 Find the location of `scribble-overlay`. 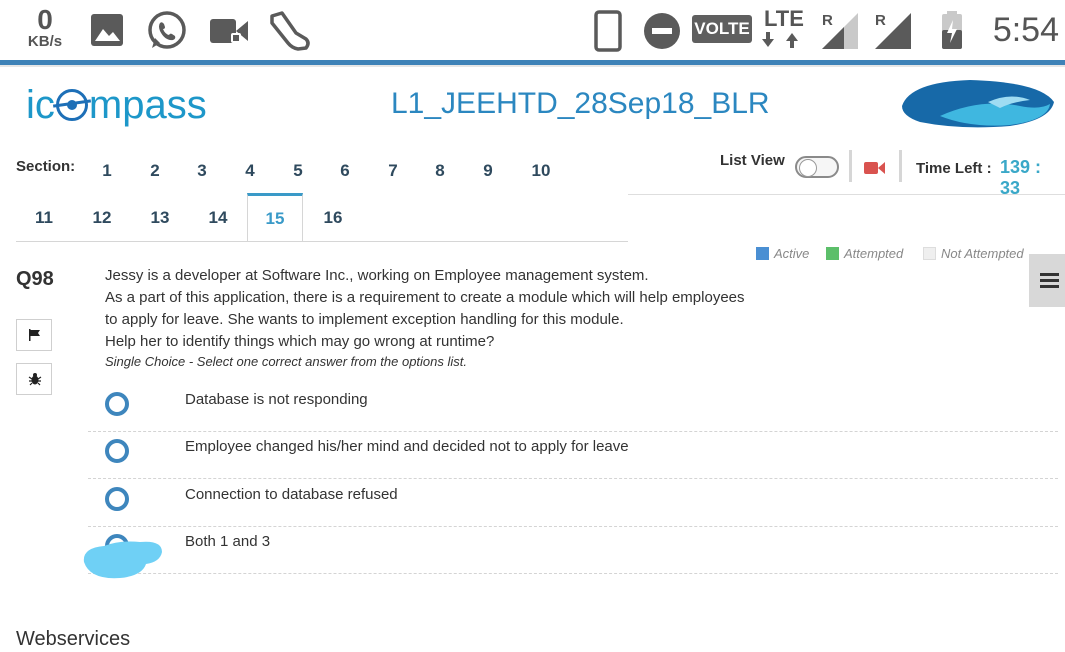

scribble-overlay is located at coordinates (122, 560).